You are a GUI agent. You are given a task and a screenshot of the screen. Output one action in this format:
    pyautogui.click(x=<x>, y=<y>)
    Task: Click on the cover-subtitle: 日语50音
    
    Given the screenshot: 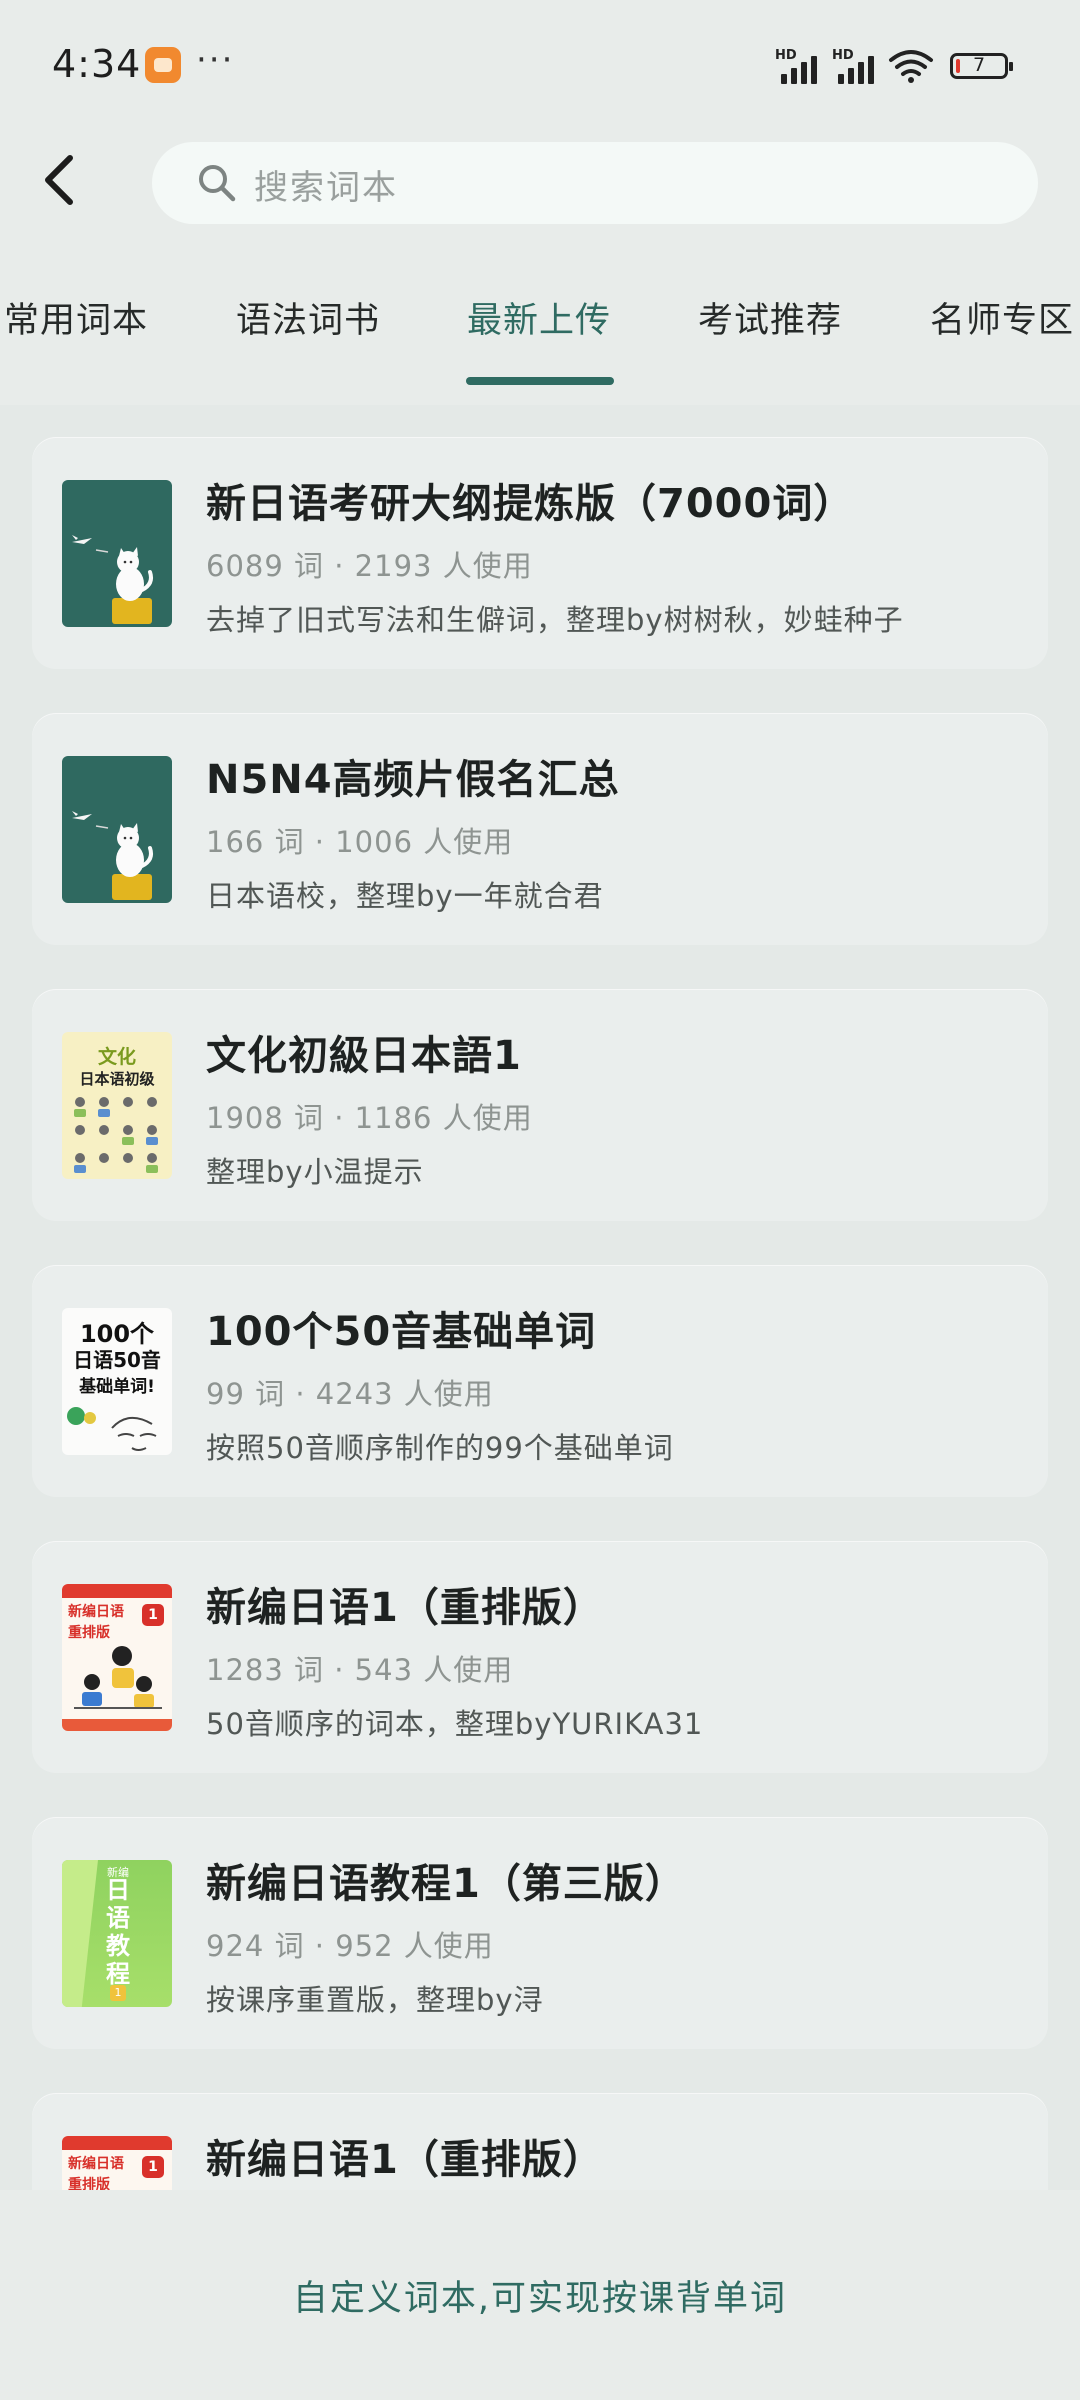 What is the action you would take?
    pyautogui.click(x=117, y=1360)
    